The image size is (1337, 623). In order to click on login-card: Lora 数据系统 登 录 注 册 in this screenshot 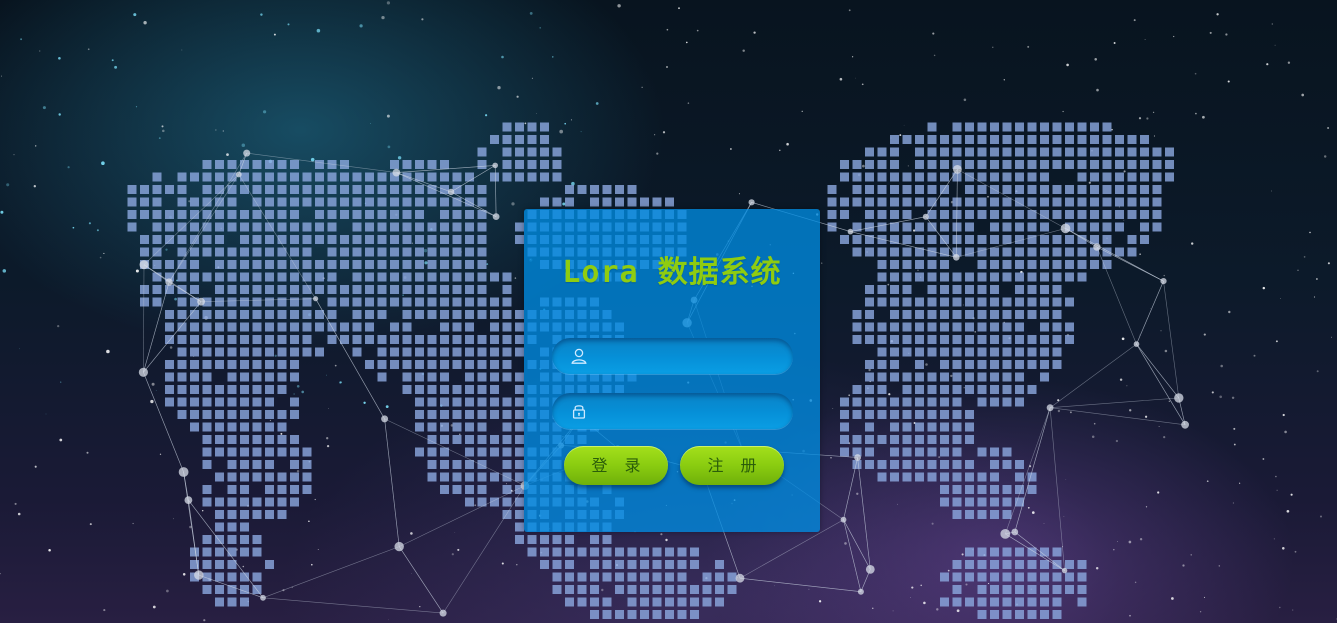, I will do `click(672, 370)`.